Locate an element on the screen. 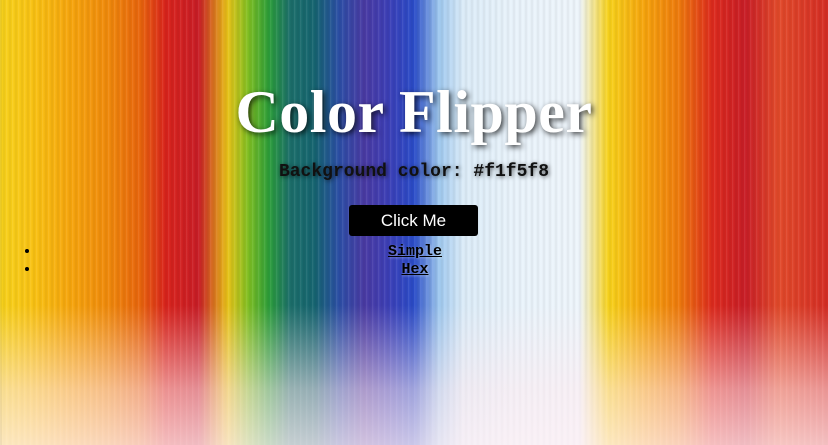  nav-item-simple: Simple is located at coordinates (434, 252).